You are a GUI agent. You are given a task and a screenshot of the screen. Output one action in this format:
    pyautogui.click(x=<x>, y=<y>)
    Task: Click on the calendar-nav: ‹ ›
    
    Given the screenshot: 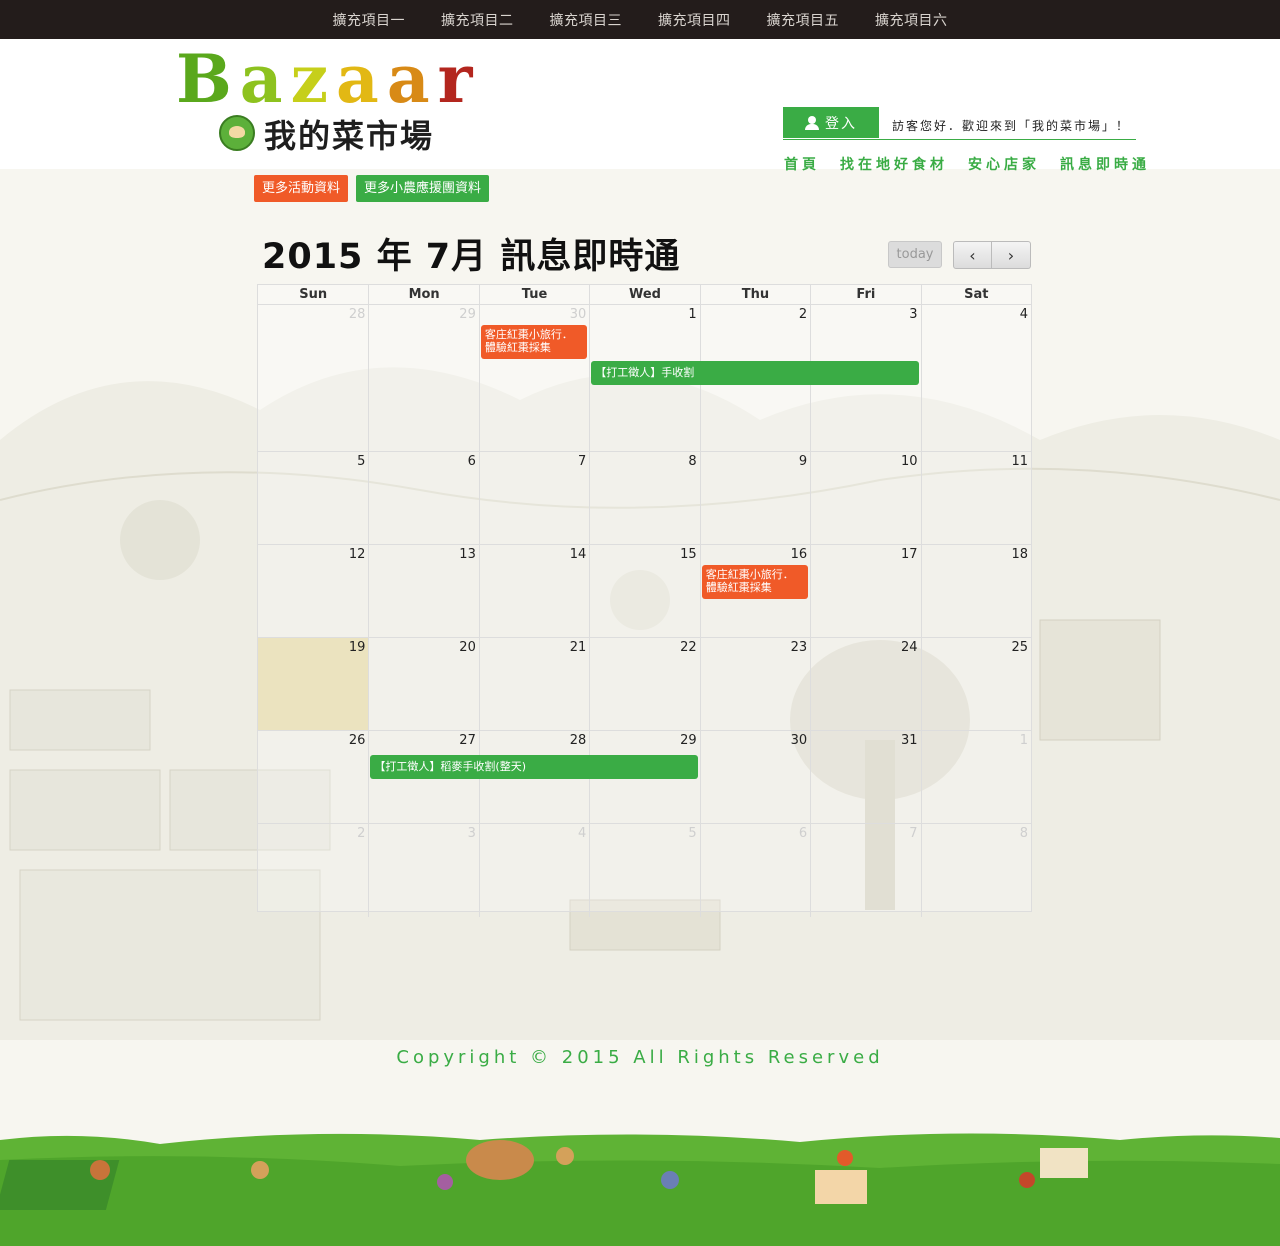 What is the action you would take?
    pyautogui.click(x=992, y=255)
    